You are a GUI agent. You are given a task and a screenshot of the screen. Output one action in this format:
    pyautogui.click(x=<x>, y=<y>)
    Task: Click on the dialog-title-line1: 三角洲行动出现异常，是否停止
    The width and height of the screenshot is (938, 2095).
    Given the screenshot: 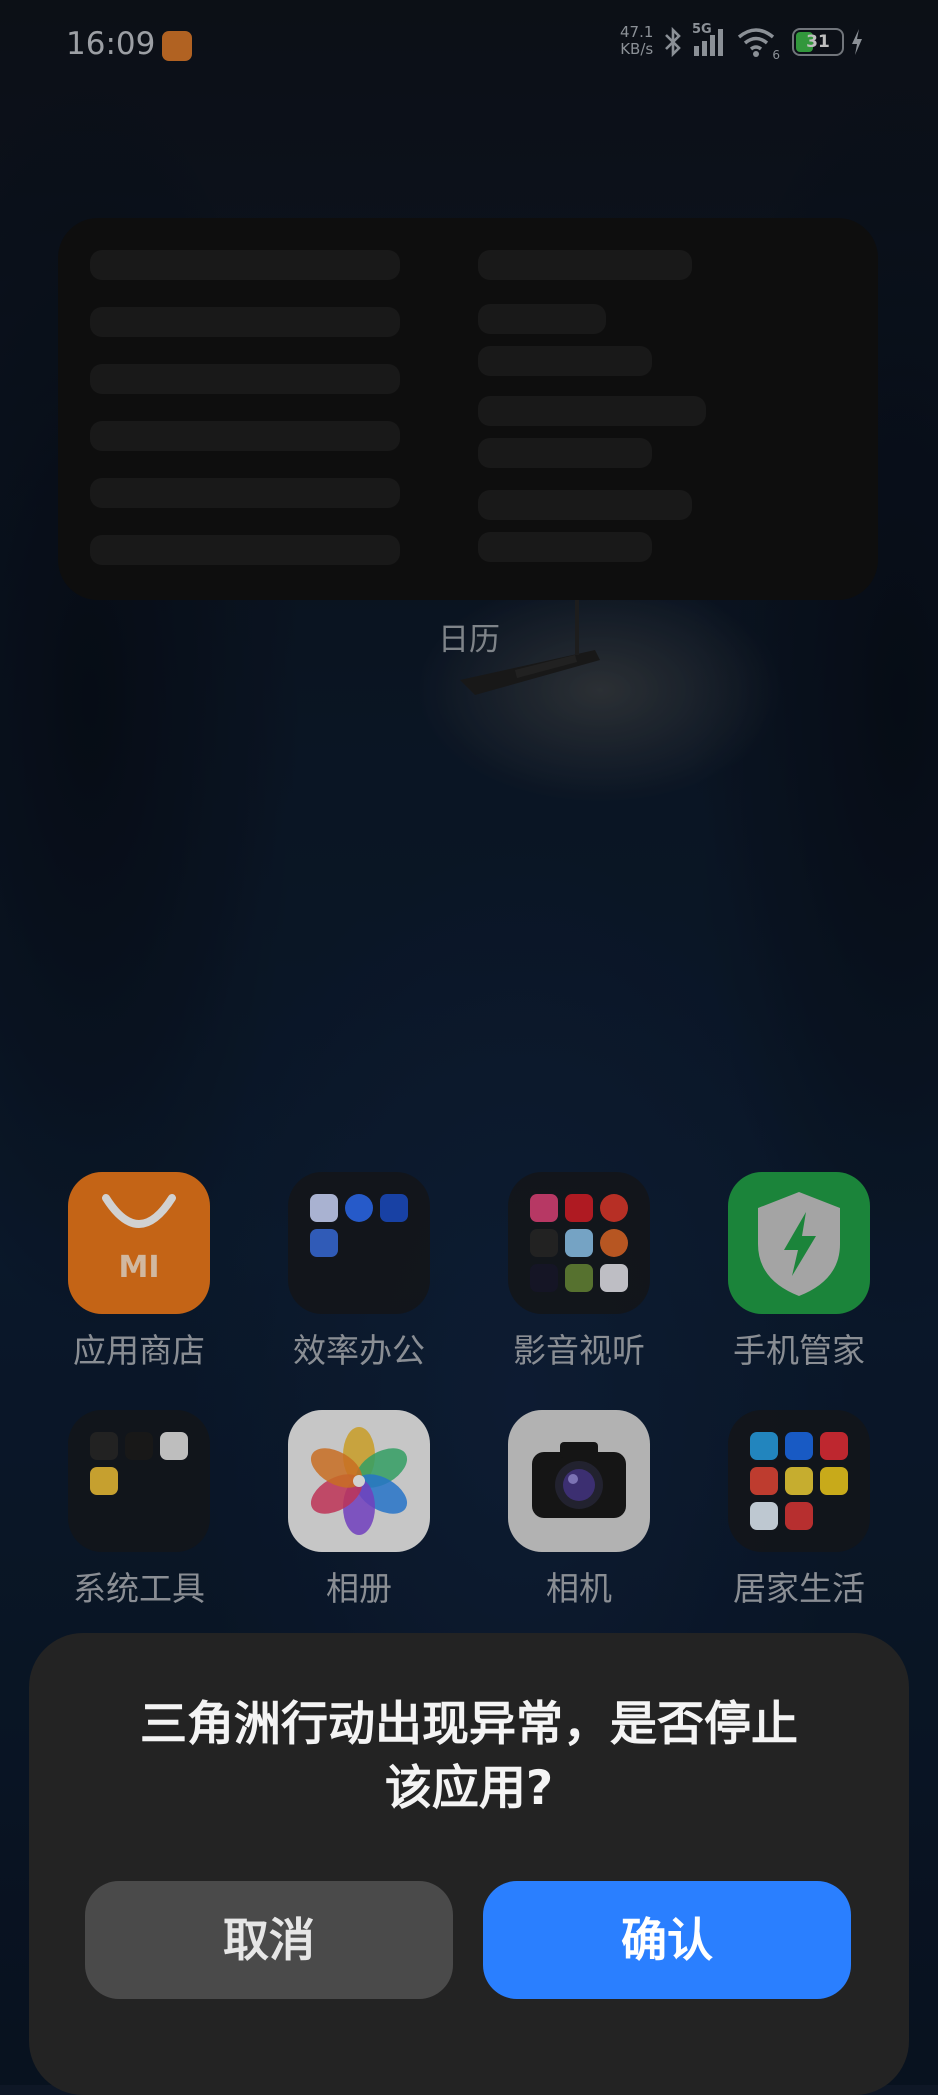 What is the action you would take?
    pyautogui.click(x=469, y=1724)
    